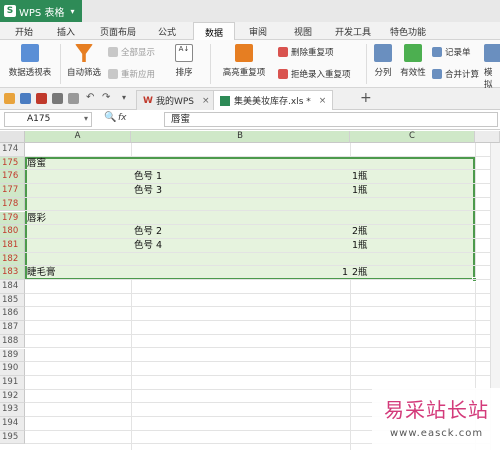 Image resolution: width=500 pixels, height=450 pixels. I want to click on cell-b180: 色号 2, so click(148, 232).